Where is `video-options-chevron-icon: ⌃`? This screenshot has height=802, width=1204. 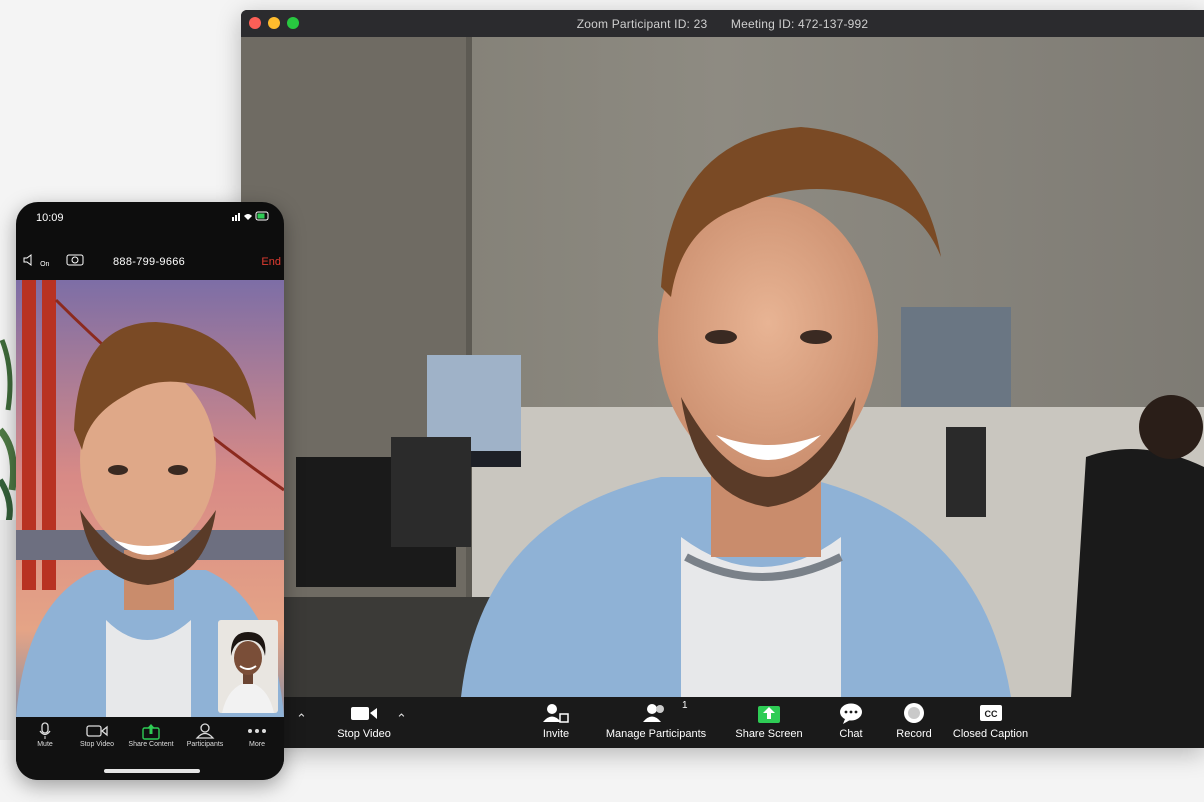 video-options-chevron-icon: ⌃ is located at coordinates (401, 719).